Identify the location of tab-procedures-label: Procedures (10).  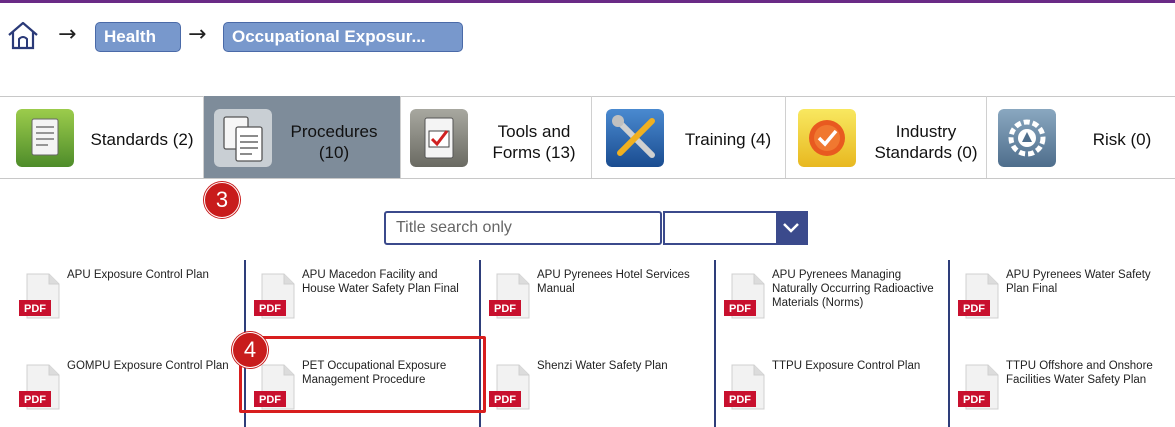
(334, 142).